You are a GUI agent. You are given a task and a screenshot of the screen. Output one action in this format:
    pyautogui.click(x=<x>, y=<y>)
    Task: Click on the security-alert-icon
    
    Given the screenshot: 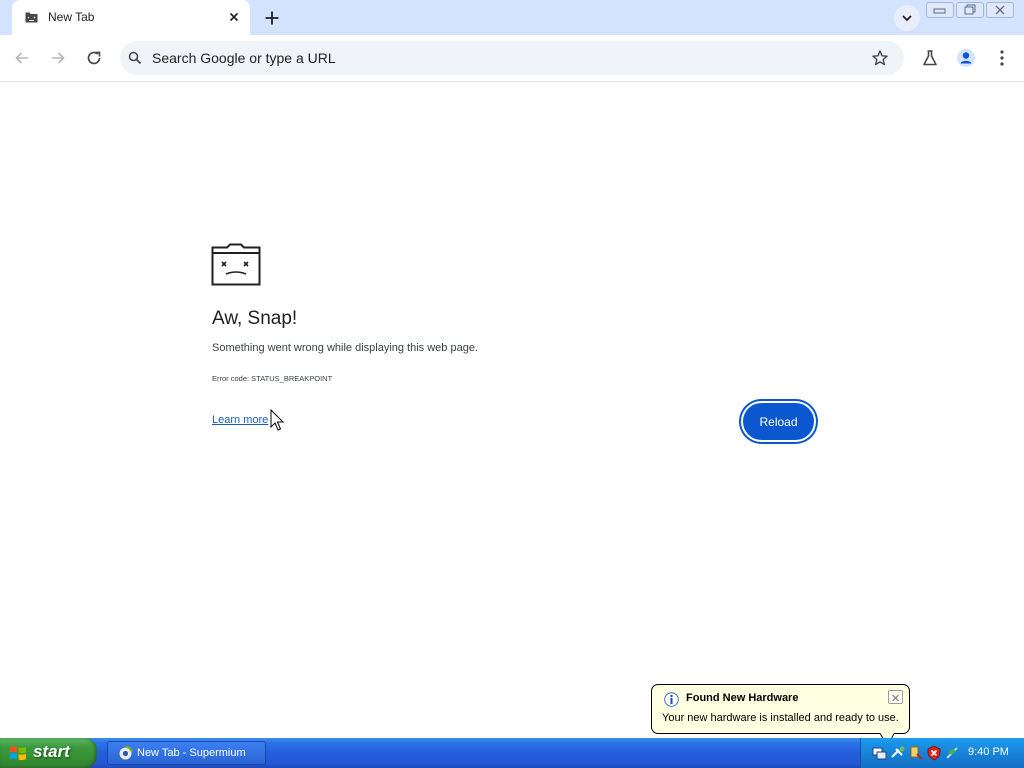 What is the action you would take?
    pyautogui.click(x=934, y=753)
    